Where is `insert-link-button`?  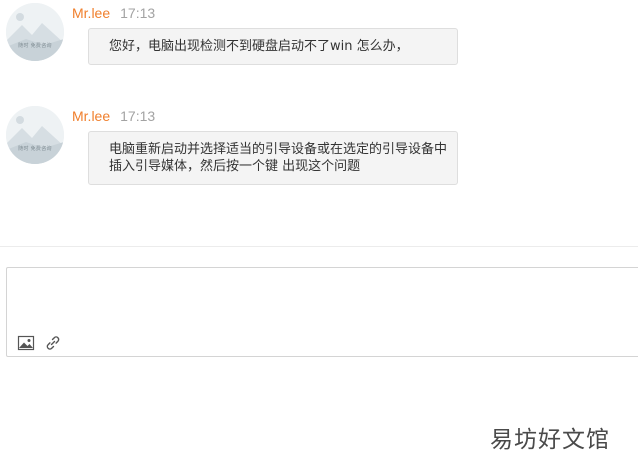
insert-link-button is located at coordinates (53, 343).